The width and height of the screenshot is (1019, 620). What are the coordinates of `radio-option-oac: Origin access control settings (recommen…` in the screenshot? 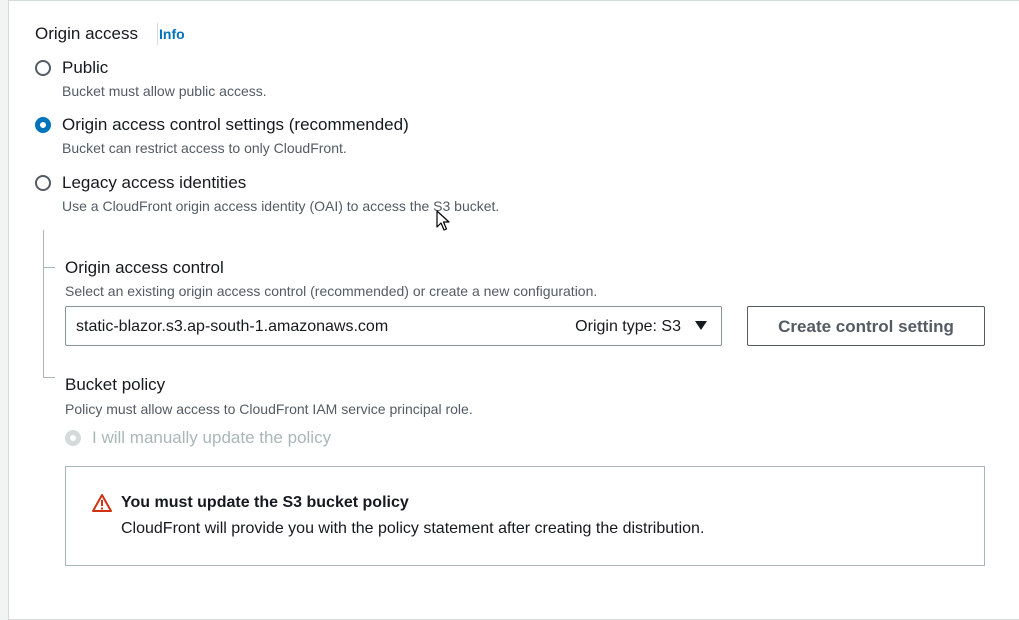 It's located at (385, 136).